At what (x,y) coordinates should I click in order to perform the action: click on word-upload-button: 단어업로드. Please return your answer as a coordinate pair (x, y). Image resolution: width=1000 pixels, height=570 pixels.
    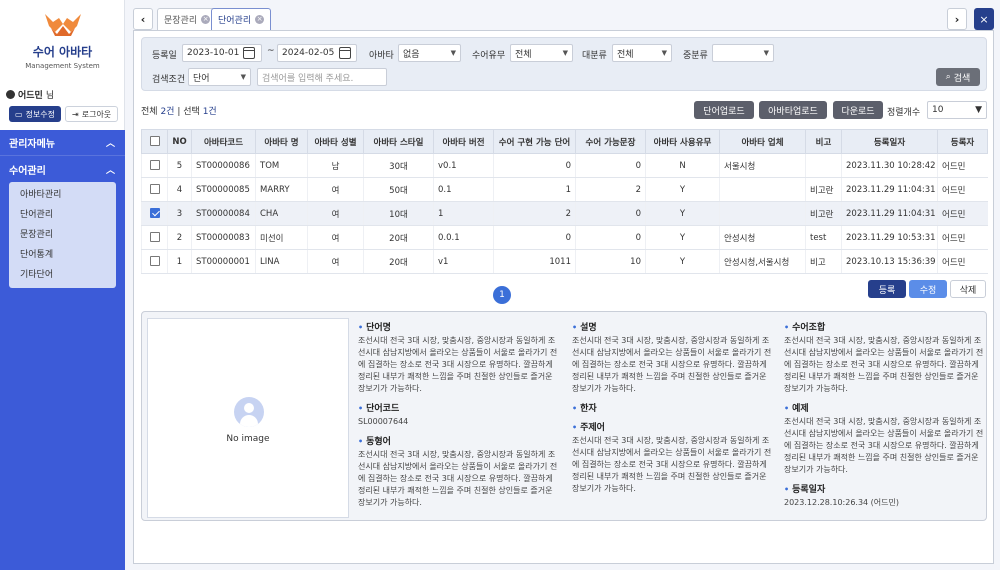
    Looking at the image, I should click on (724, 110).